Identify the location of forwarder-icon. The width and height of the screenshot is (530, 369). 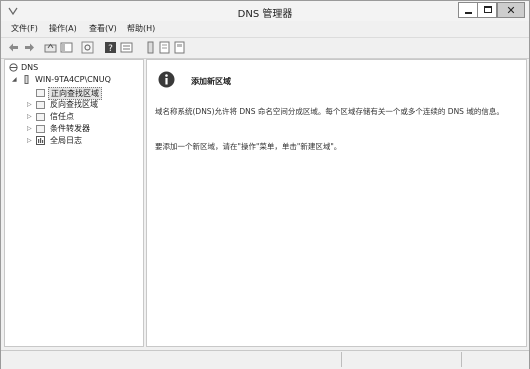
(40, 129).